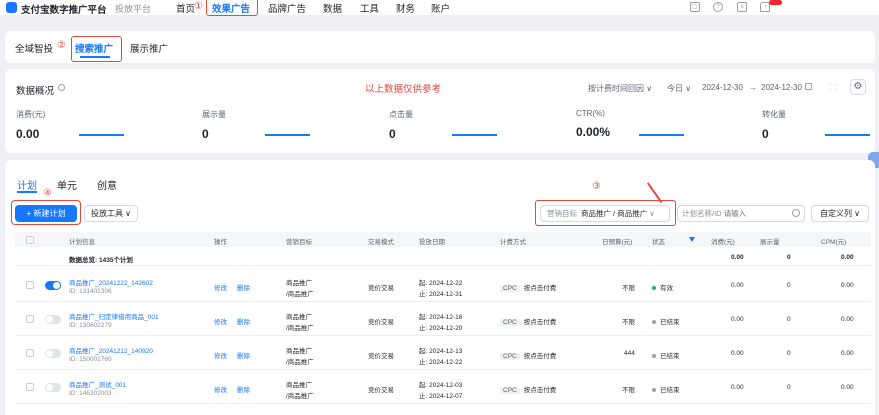  What do you see at coordinates (620, 88) in the screenshot?
I see `granularity-select: 按计费时间回因 ∨` at bounding box center [620, 88].